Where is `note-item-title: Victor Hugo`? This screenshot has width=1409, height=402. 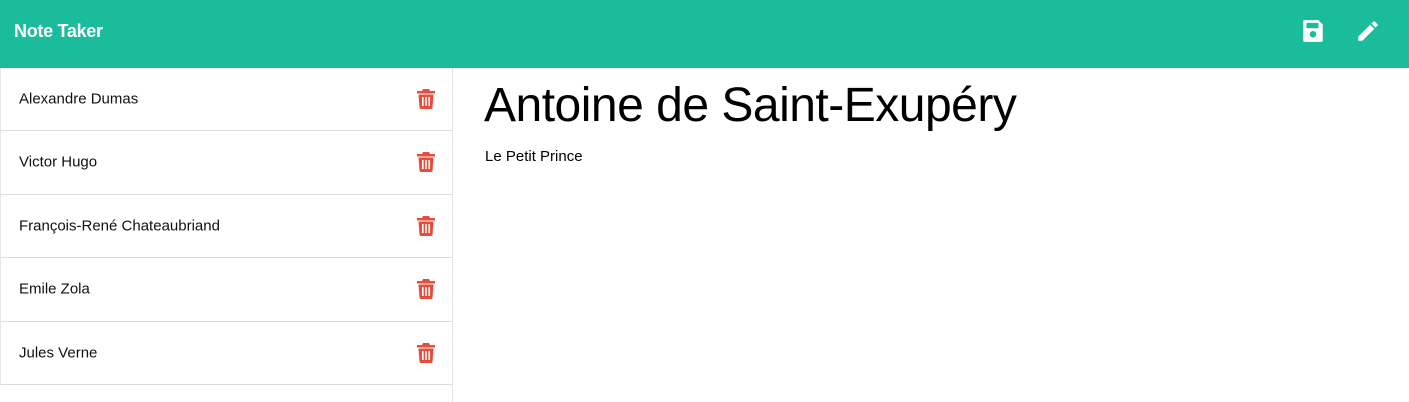
note-item-title: Victor Hugo is located at coordinates (58, 162).